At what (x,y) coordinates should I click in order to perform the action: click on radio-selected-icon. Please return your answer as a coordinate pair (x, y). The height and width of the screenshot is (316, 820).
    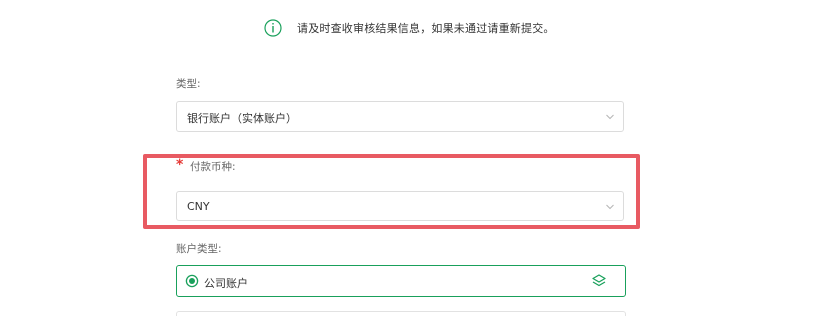
    Looking at the image, I should click on (192, 281).